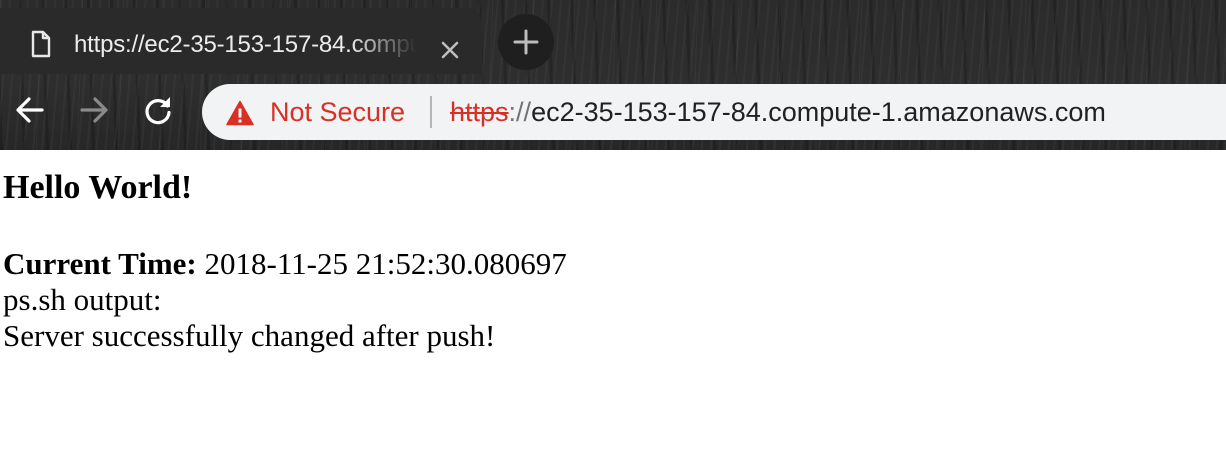  I want to click on output-text: Server successfully changed after push!, so click(249, 335).